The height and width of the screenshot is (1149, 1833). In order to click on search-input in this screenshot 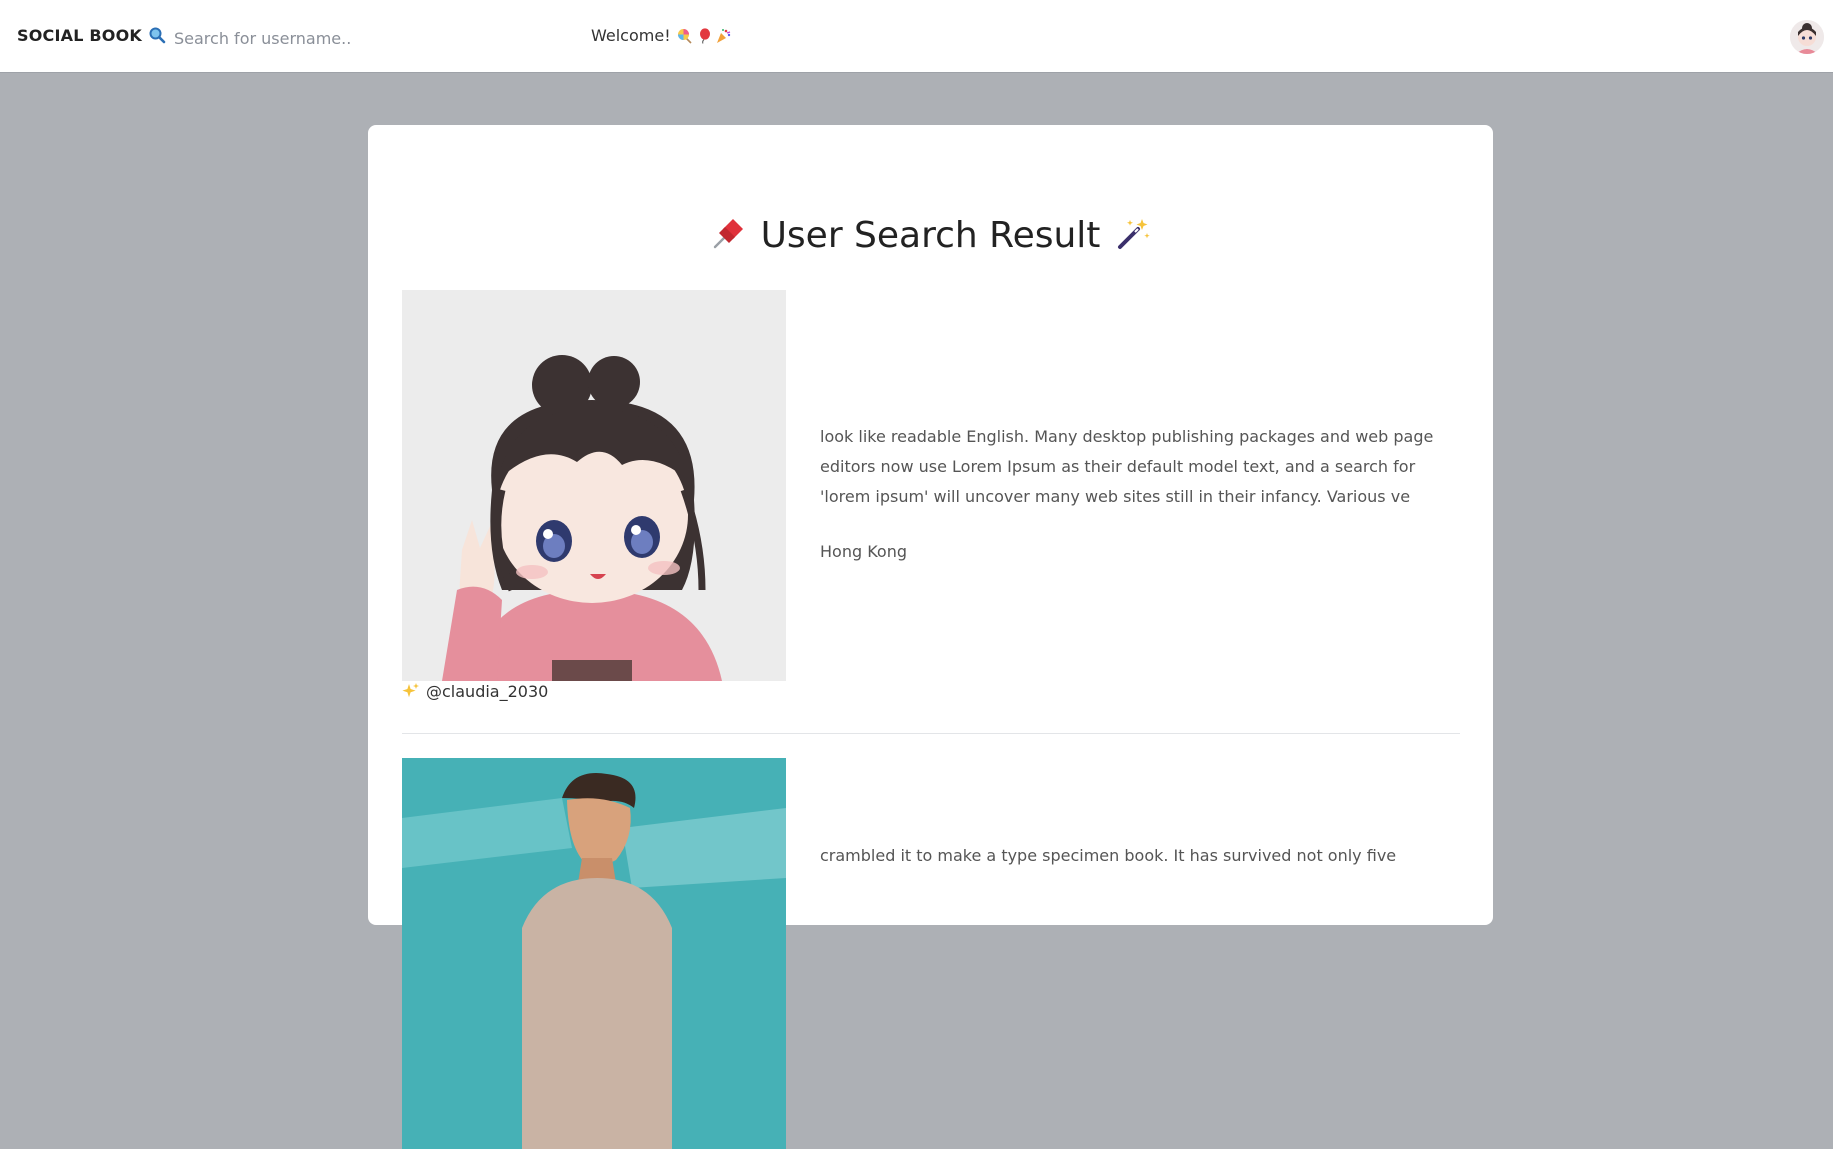, I will do `click(364, 38)`.